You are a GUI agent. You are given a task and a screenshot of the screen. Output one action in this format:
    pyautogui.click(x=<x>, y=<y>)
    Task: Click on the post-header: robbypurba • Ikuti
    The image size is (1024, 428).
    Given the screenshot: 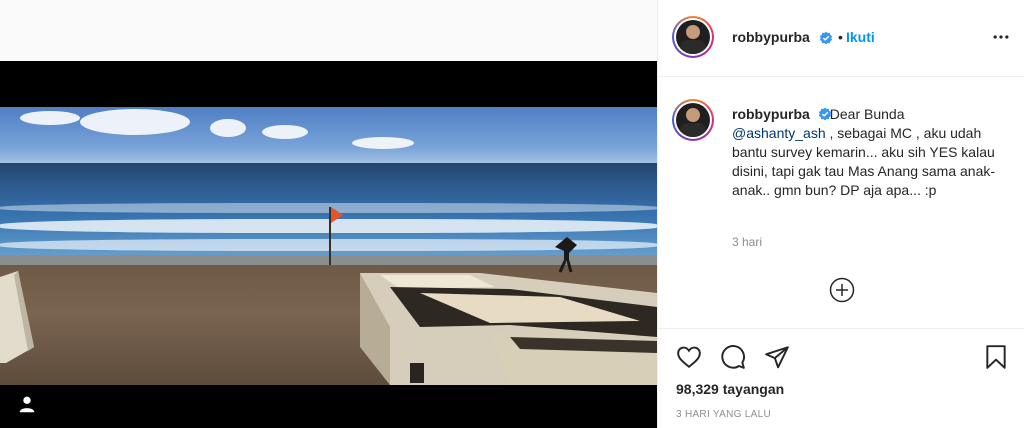 What is the action you would take?
    pyautogui.click(x=841, y=38)
    